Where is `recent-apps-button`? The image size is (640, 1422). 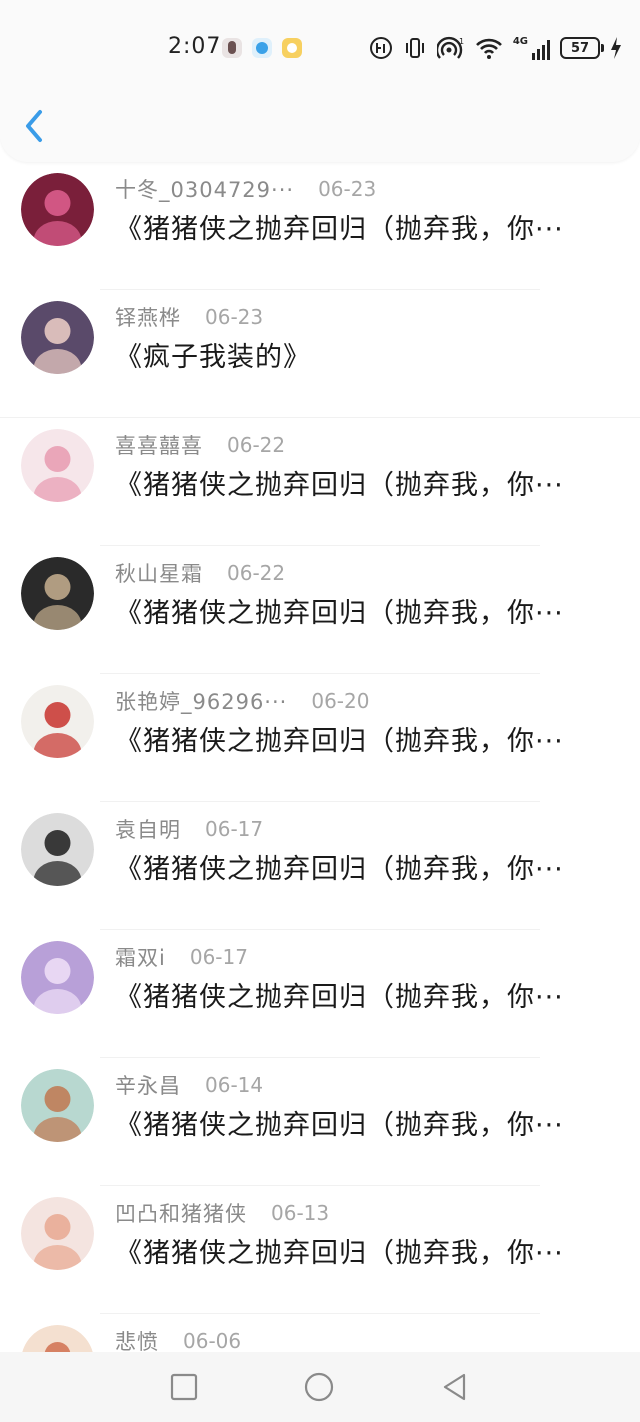 recent-apps-button is located at coordinates (184, 1387).